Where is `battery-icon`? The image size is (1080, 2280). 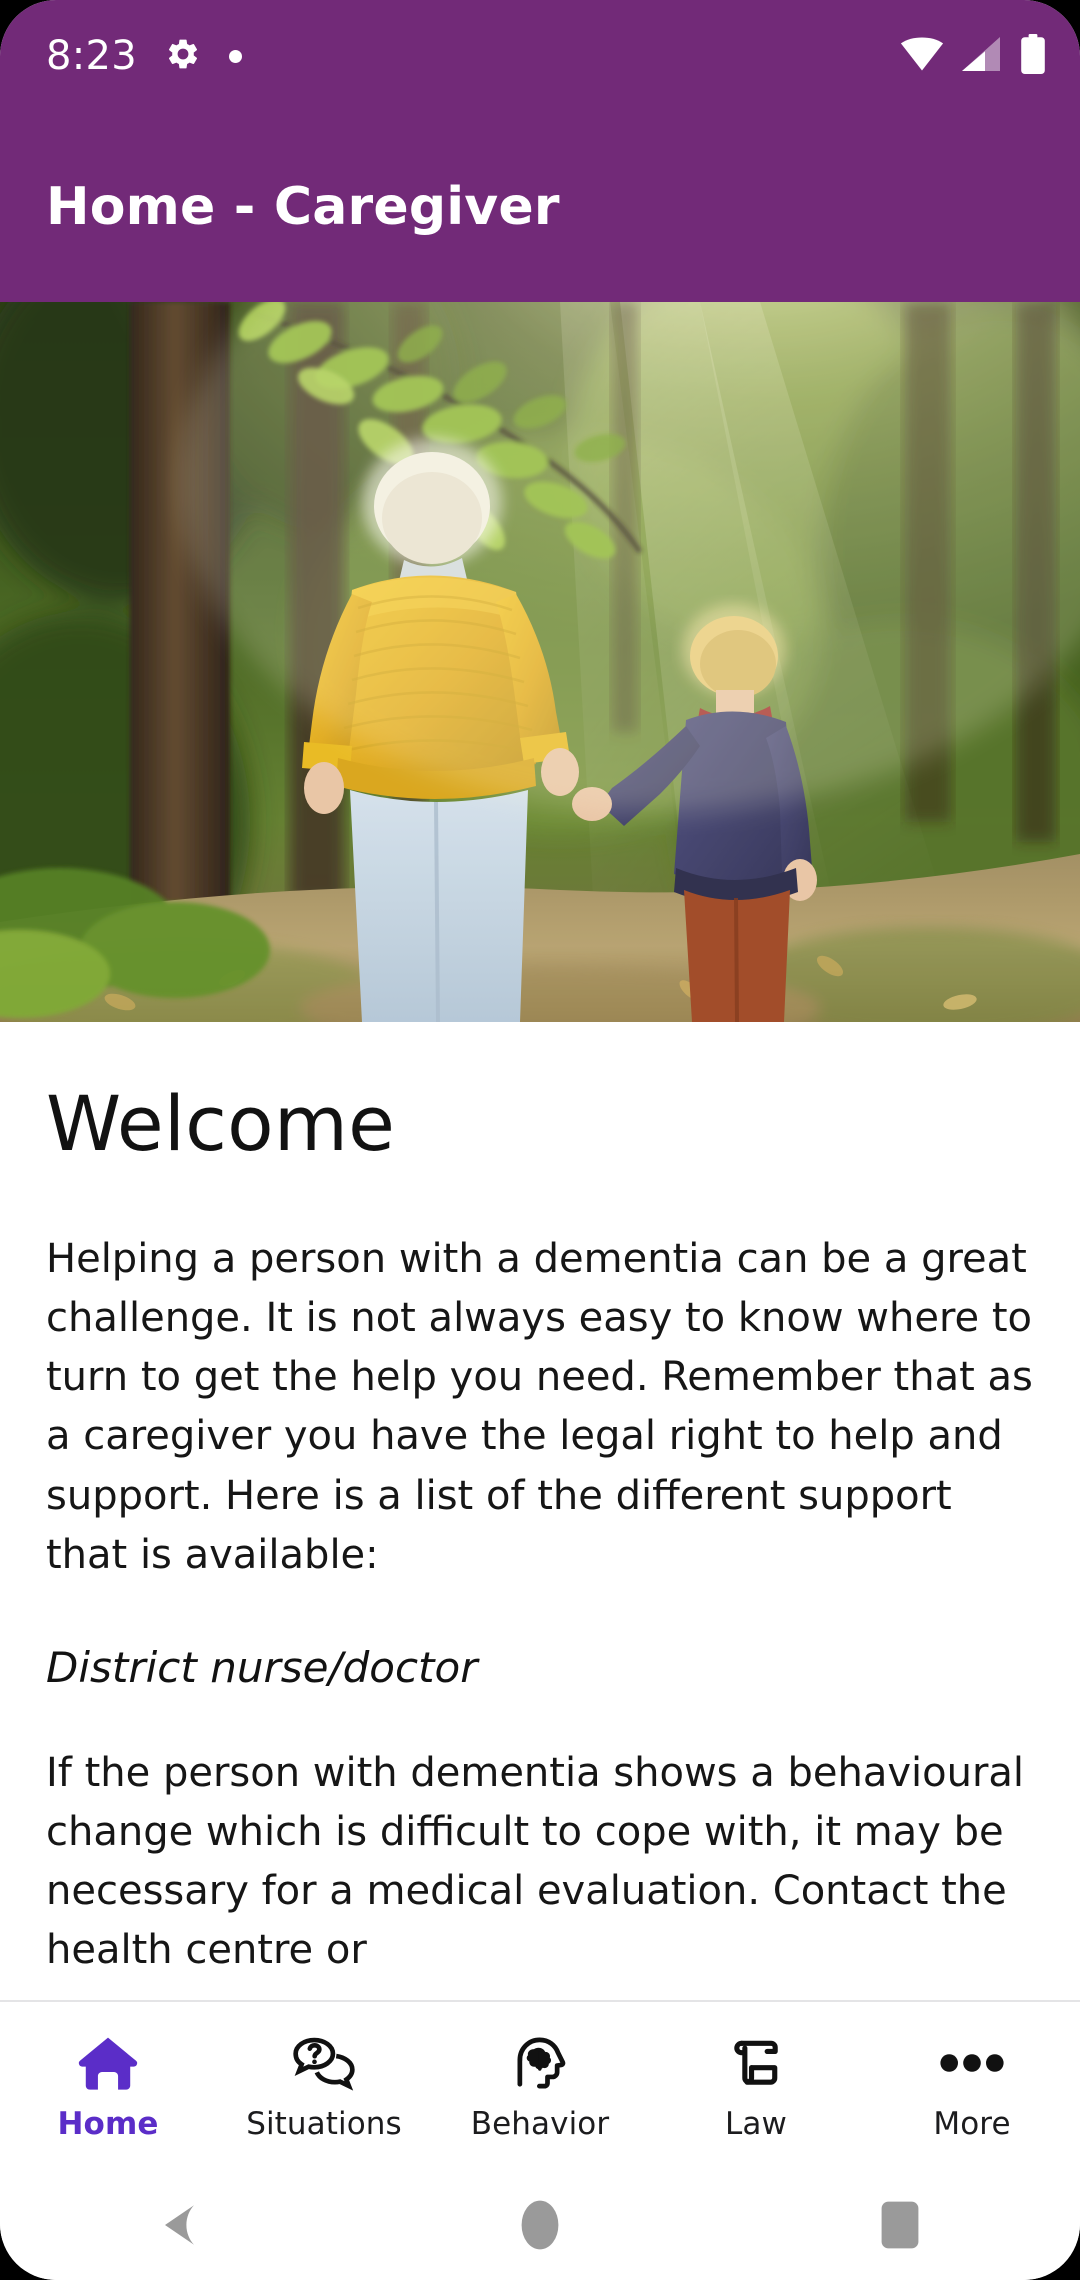
battery-icon is located at coordinates (1033, 56).